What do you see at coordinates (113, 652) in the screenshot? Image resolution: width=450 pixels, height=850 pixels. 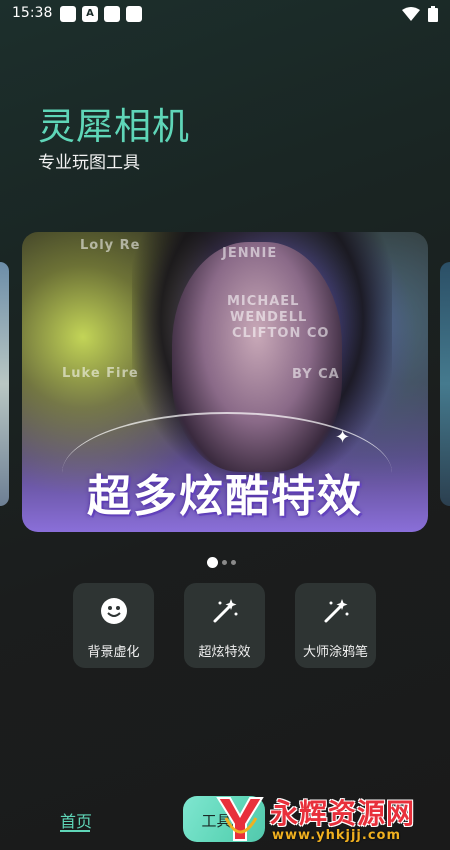 I see `feature-label: 背景虚化` at bounding box center [113, 652].